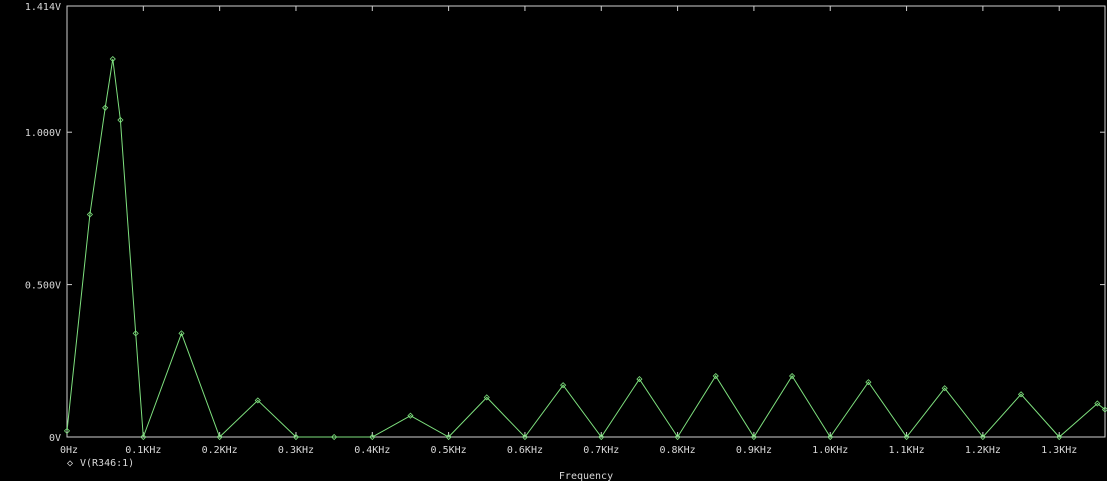  I want to click on x-tick-label: 0.1KHz, so click(143, 450).